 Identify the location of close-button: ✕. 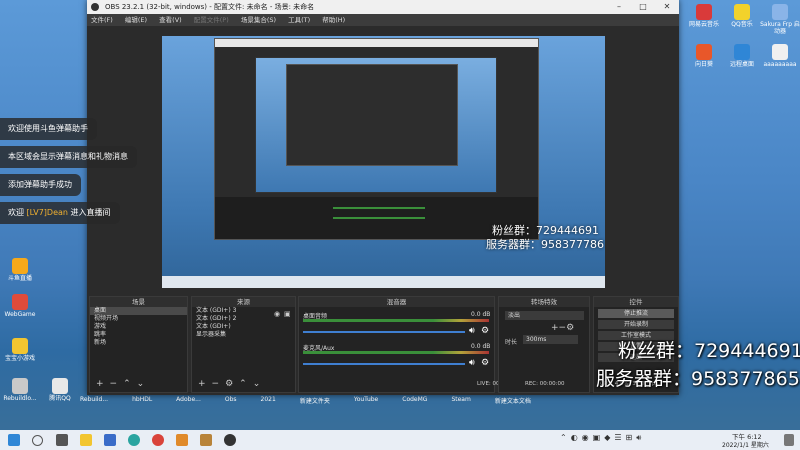
(667, 7).